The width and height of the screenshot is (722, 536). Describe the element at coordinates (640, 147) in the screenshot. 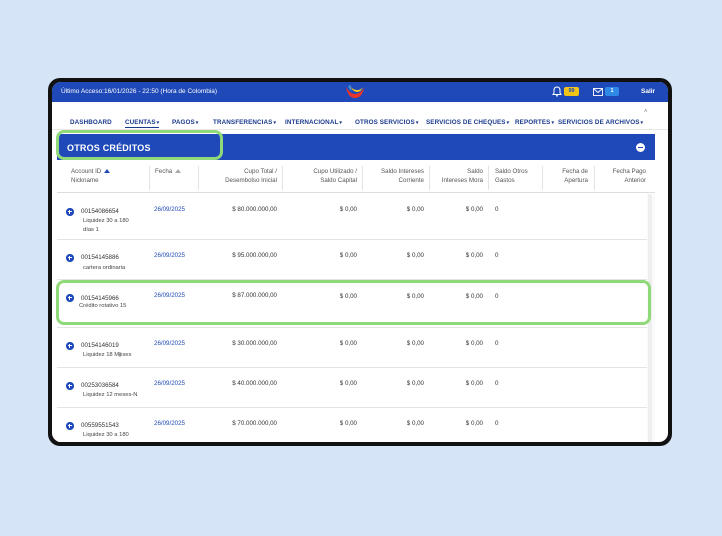

I see `collapse-icon` at that location.